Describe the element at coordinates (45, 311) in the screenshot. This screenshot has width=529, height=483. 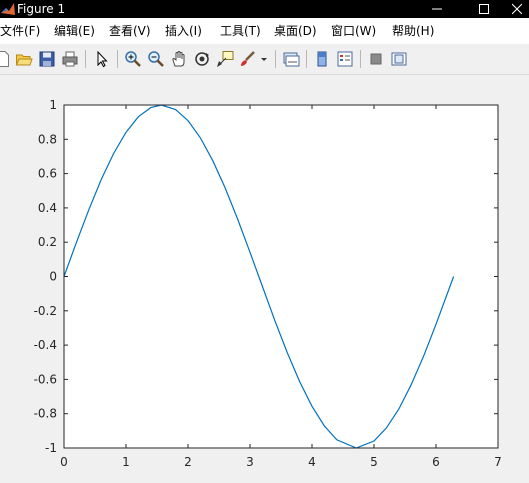
I see `y-tick-label: -0.2` at that location.